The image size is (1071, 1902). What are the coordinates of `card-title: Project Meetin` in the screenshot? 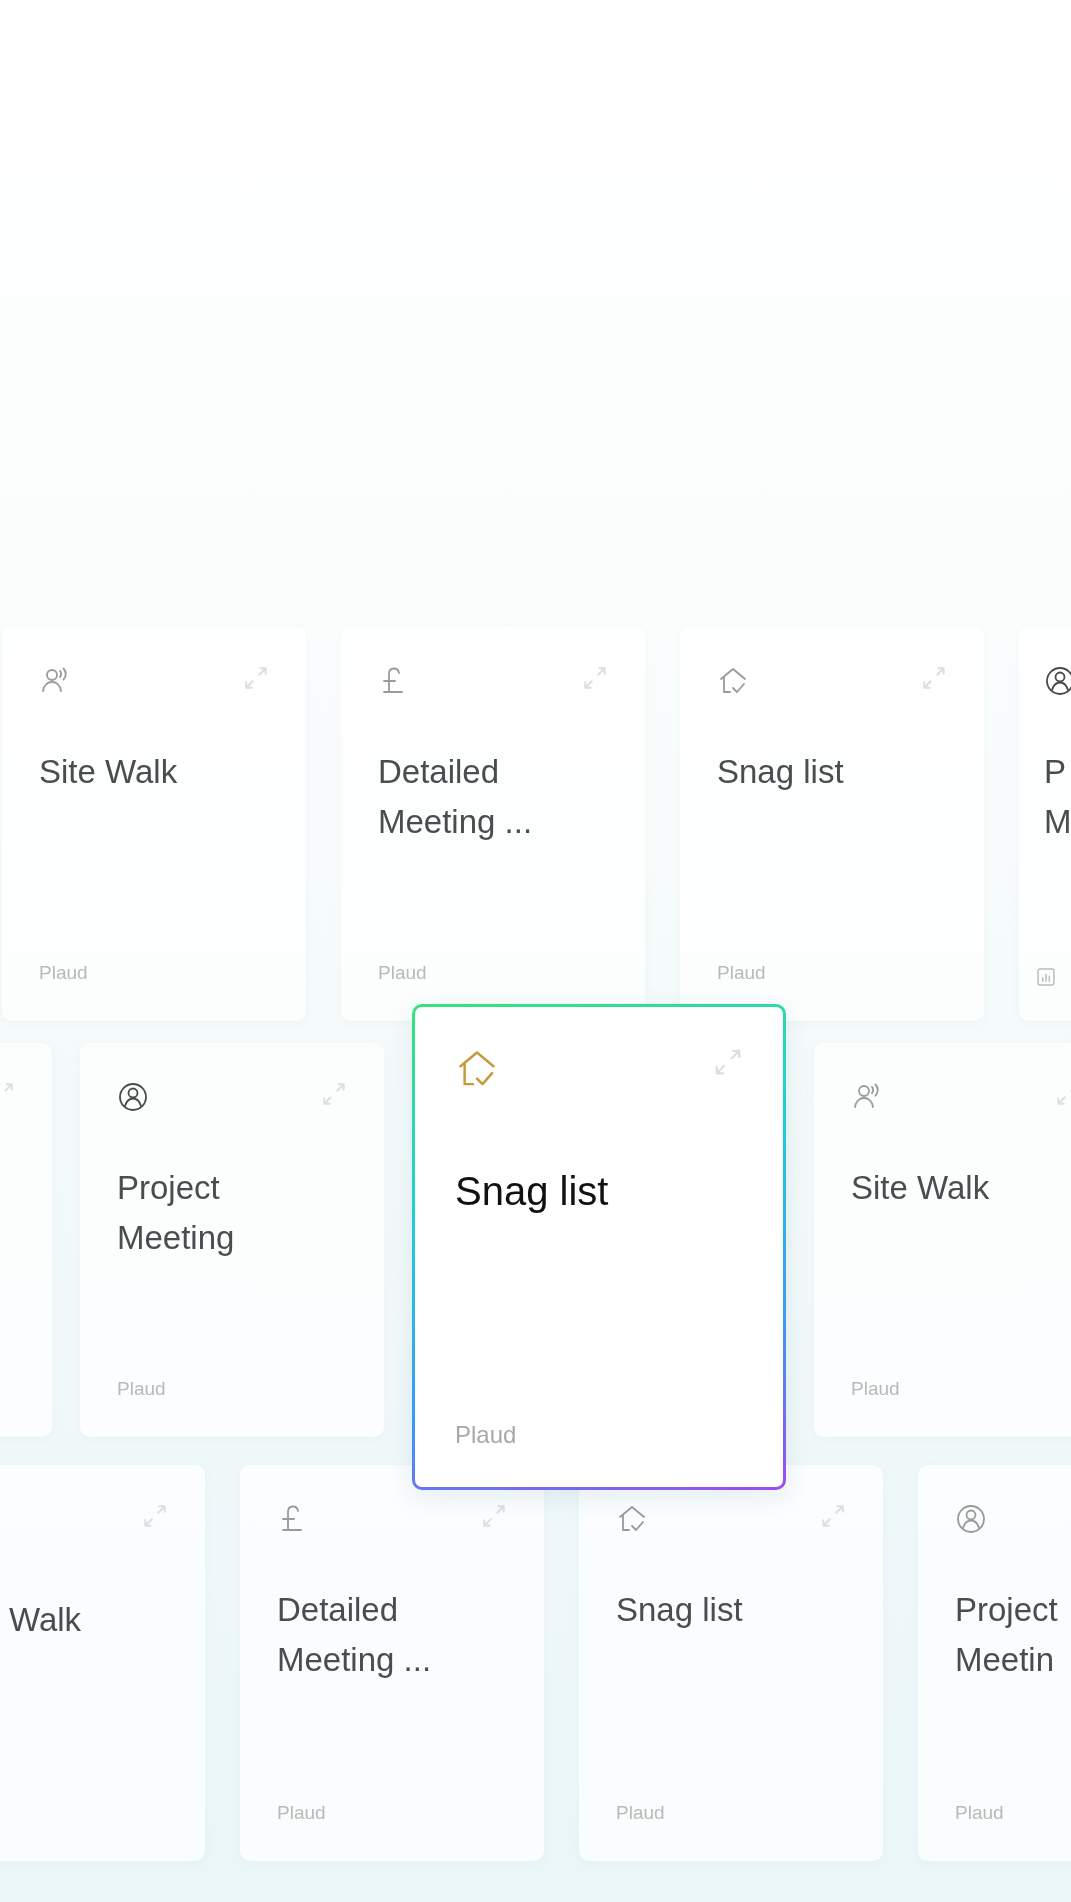 It's located at (1007, 1635).